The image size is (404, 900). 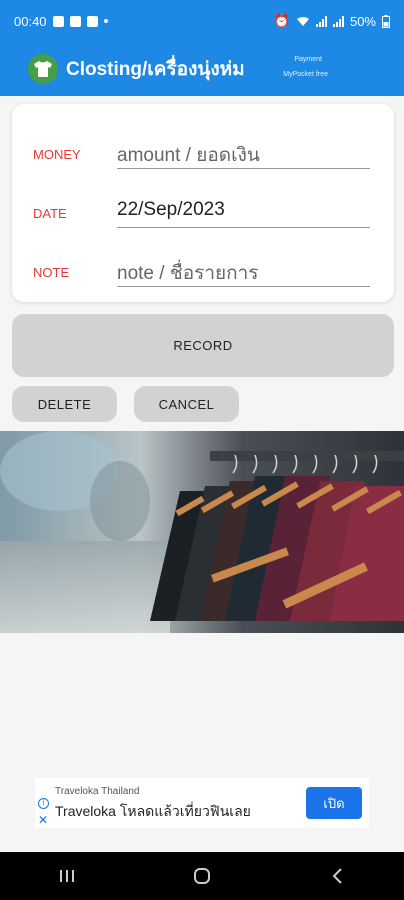 What do you see at coordinates (67, 876) in the screenshot?
I see `recent-apps-icon` at bounding box center [67, 876].